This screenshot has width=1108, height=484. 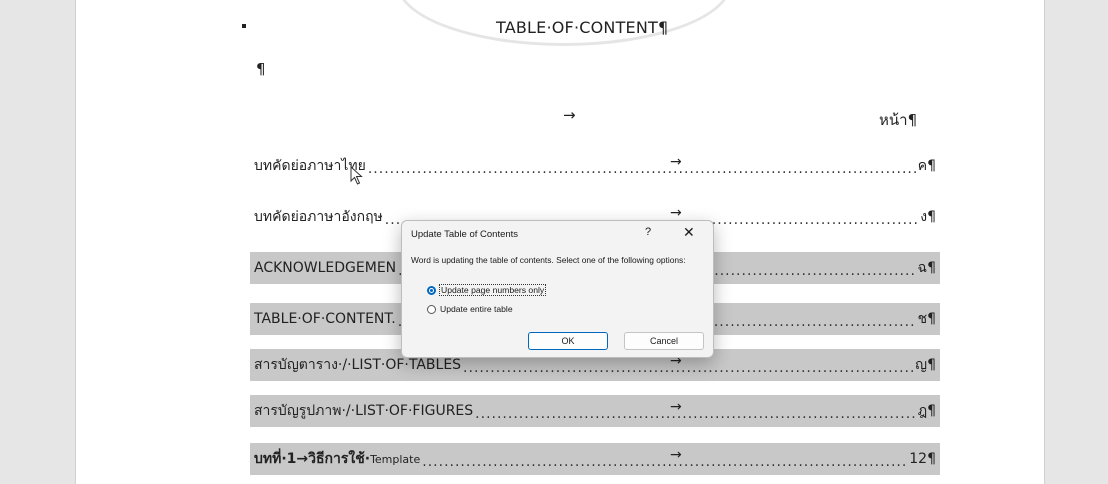 I want to click on toc-page-number: ญ¶, so click(x=925, y=365).